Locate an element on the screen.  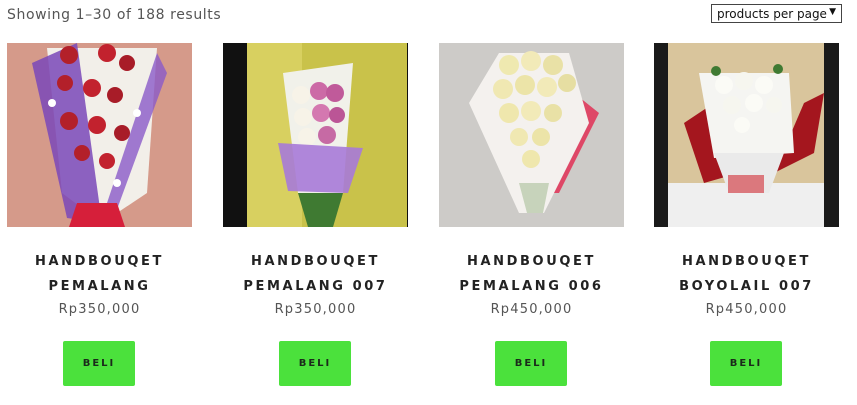
result-count: Showing 1–30 of 188 results is located at coordinates (114, 15).